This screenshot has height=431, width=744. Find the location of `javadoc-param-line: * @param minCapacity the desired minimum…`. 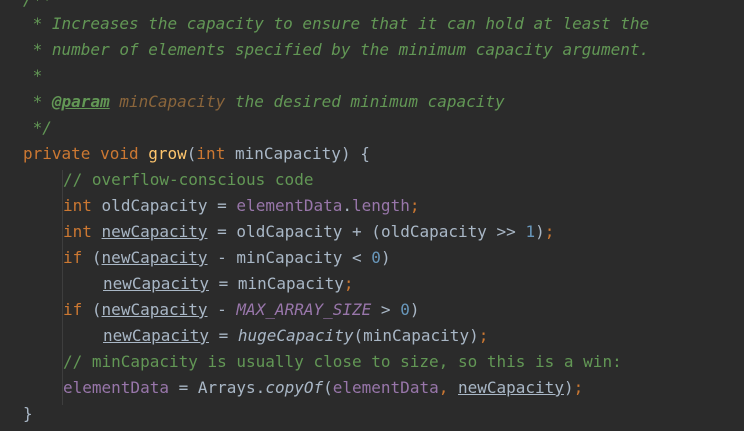

javadoc-param-line: * @param minCapacity the desired minimum… is located at coordinates (264, 102).